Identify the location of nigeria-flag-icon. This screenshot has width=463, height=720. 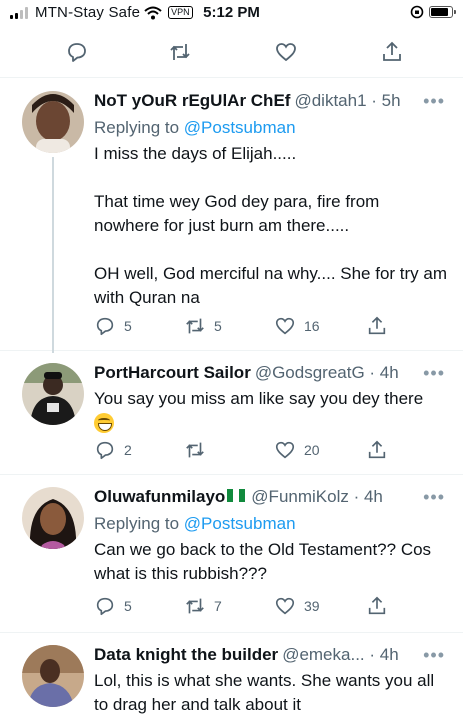
(236, 494).